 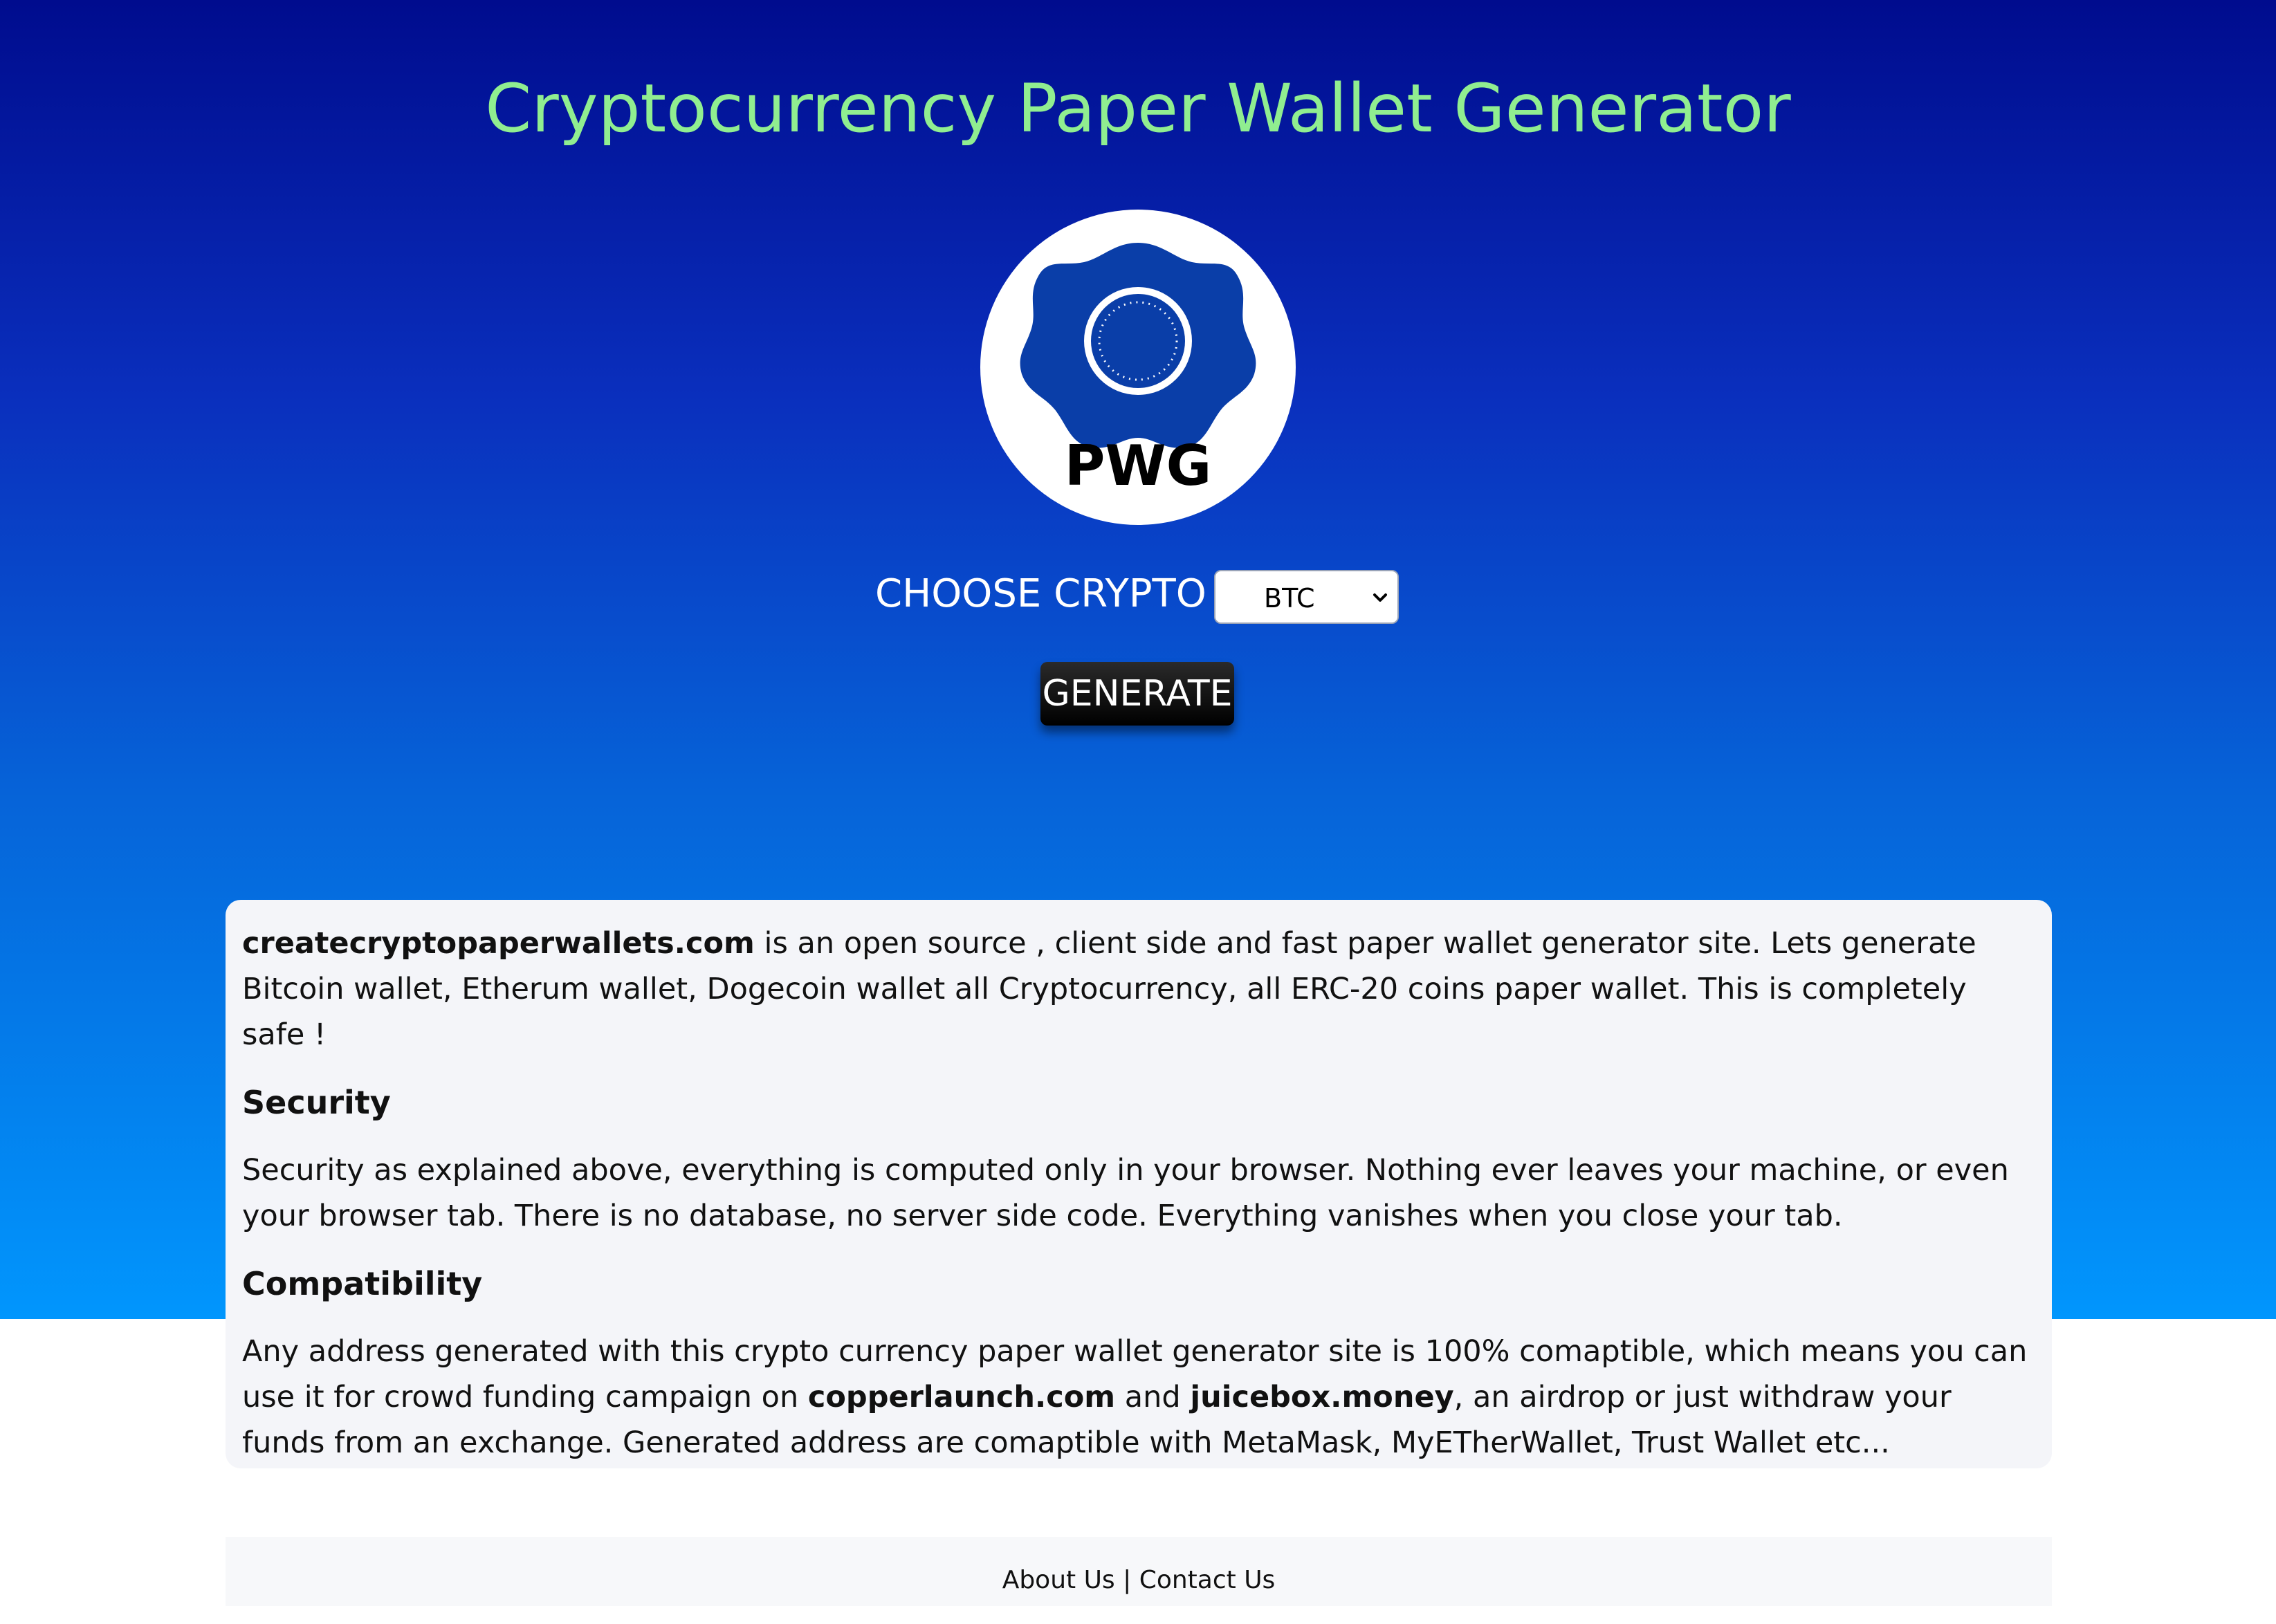 I want to click on crypto-select-value: BTC, so click(x=1289, y=598).